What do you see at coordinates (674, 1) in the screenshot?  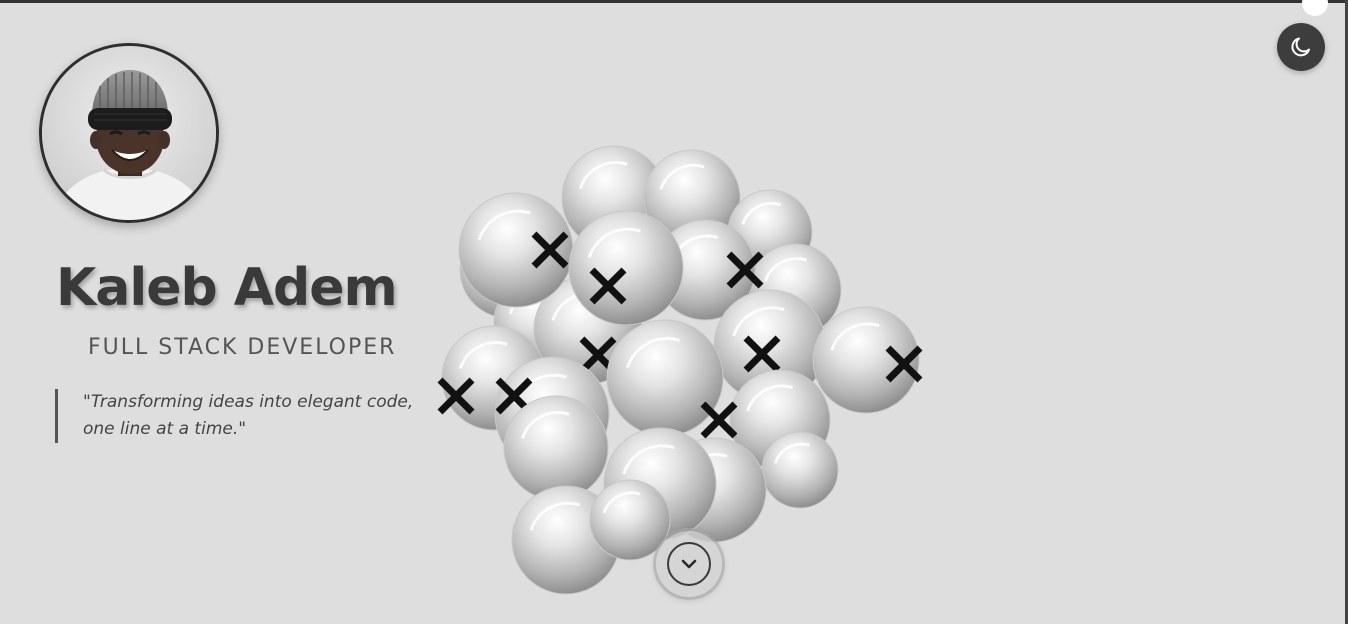 I see `top-border` at bounding box center [674, 1].